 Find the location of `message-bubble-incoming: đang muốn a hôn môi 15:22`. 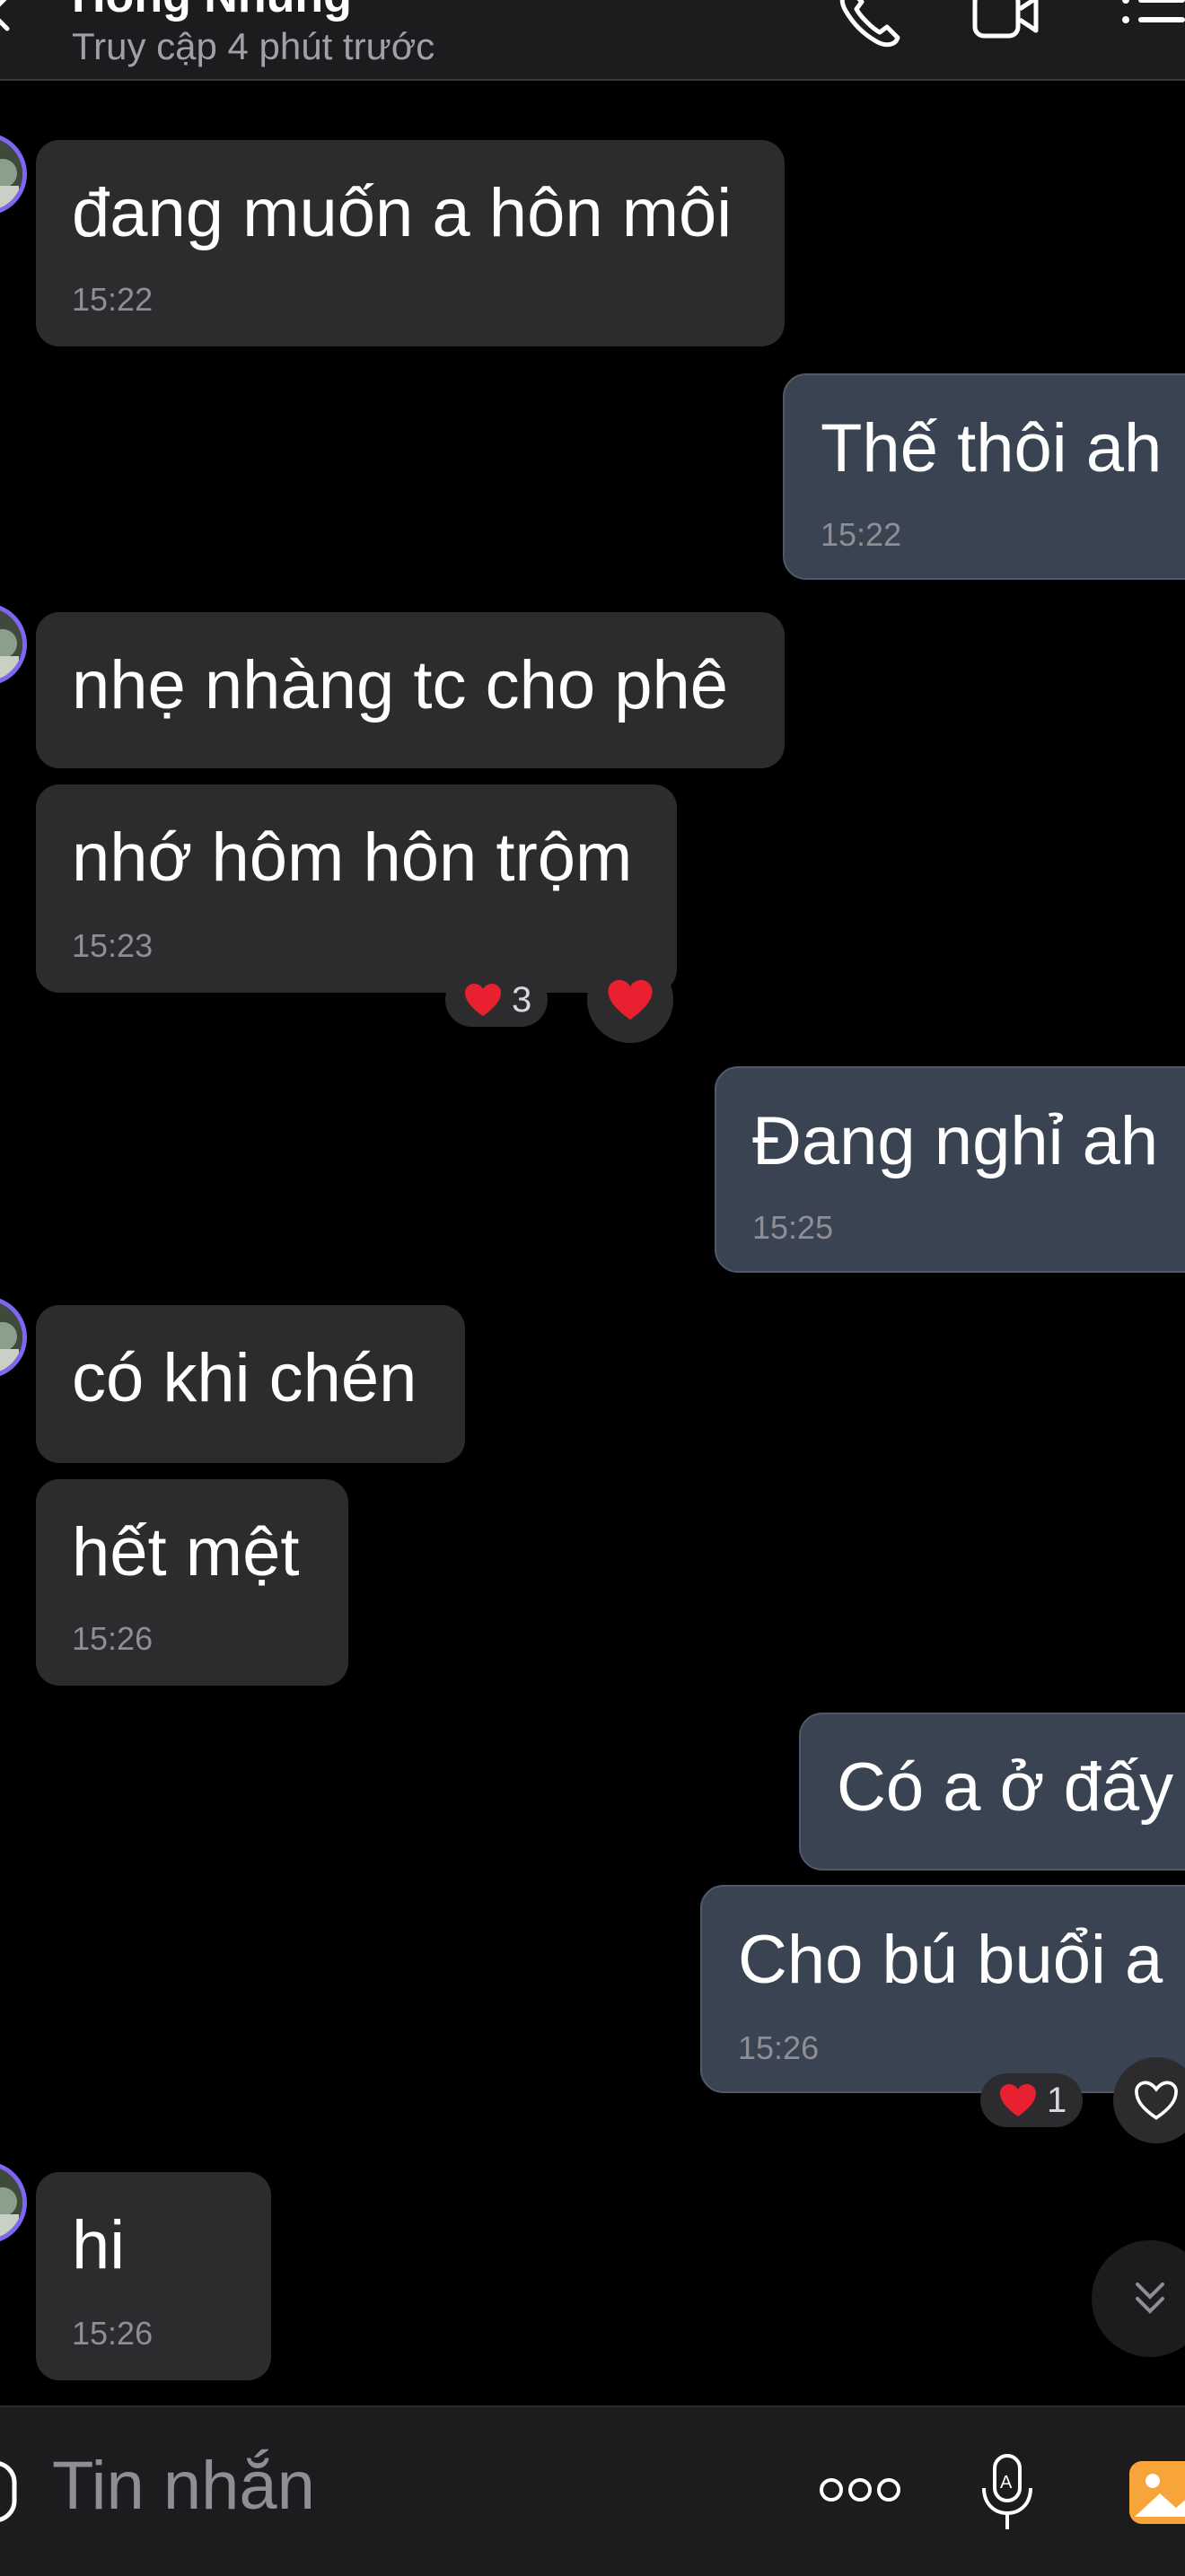

message-bubble-incoming: đang muốn a hôn môi 15:22 is located at coordinates (410, 243).